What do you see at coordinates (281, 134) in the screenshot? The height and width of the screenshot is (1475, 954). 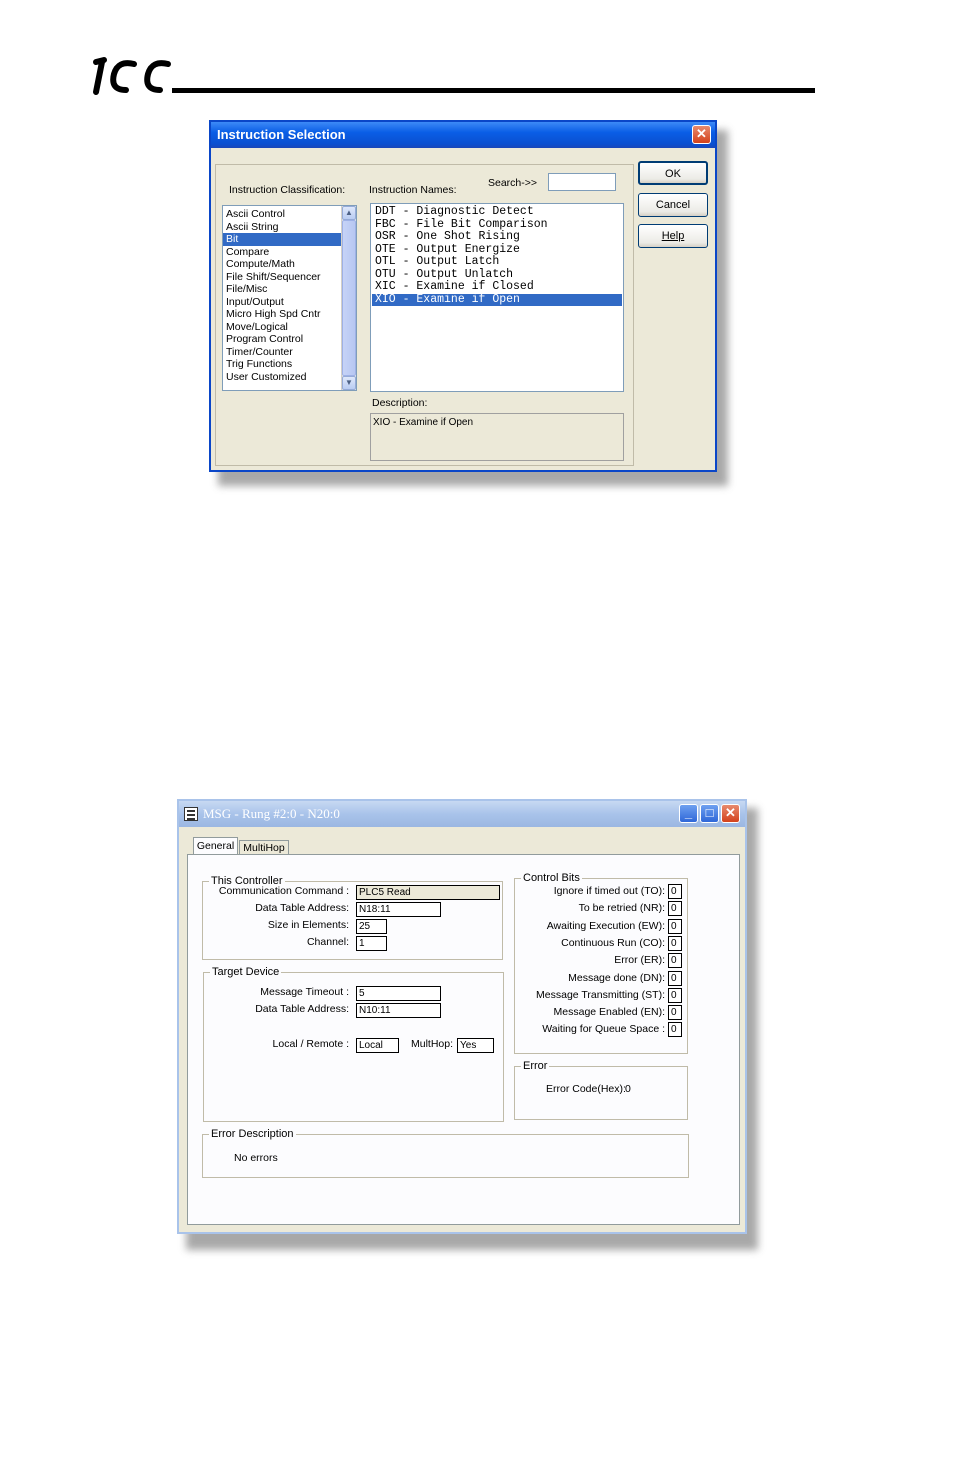 I see `dialog-title: Instruction Selection` at bounding box center [281, 134].